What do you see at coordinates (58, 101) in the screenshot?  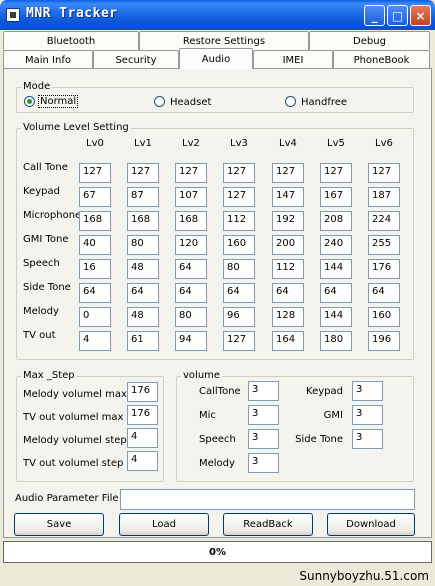 I see `radio-normal-label: Normal` at bounding box center [58, 101].